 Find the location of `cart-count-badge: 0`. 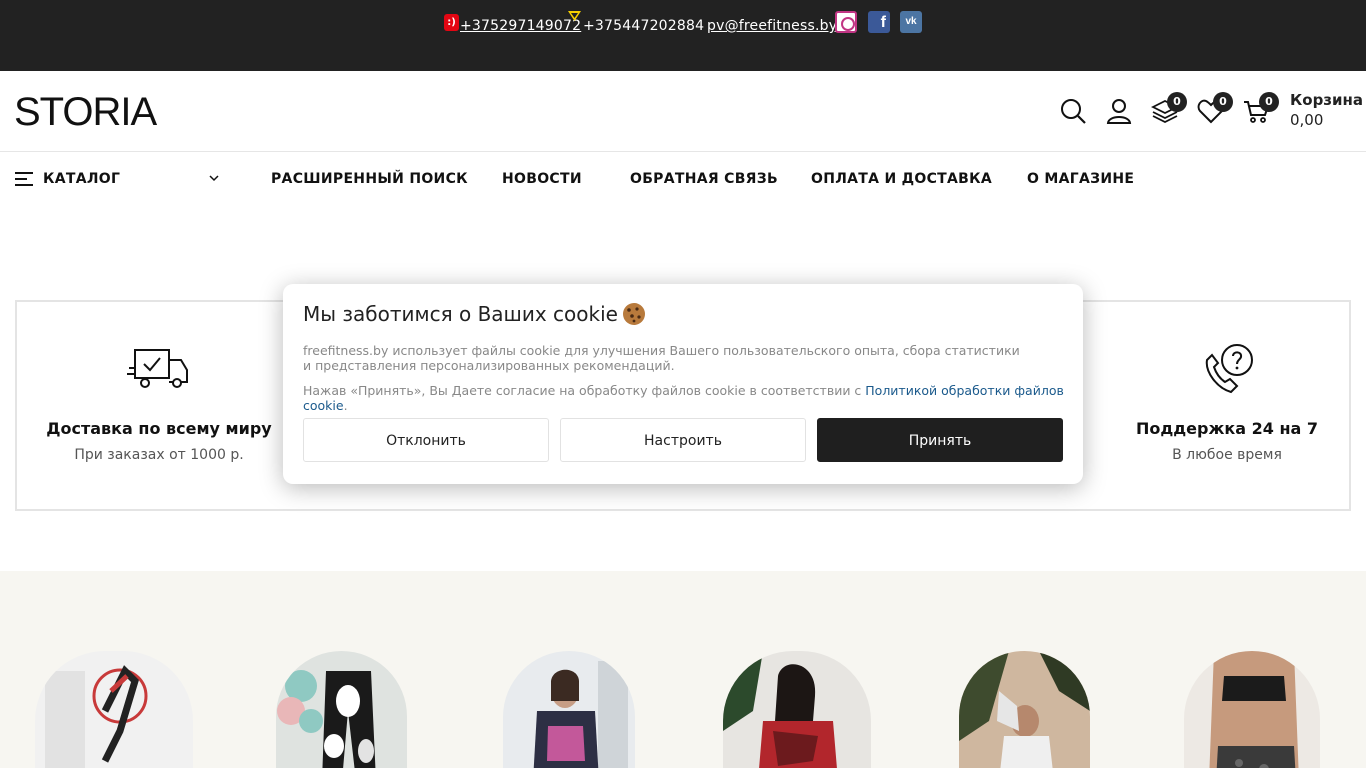

cart-count-badge: 0 is located at coordinates (1269, 102).